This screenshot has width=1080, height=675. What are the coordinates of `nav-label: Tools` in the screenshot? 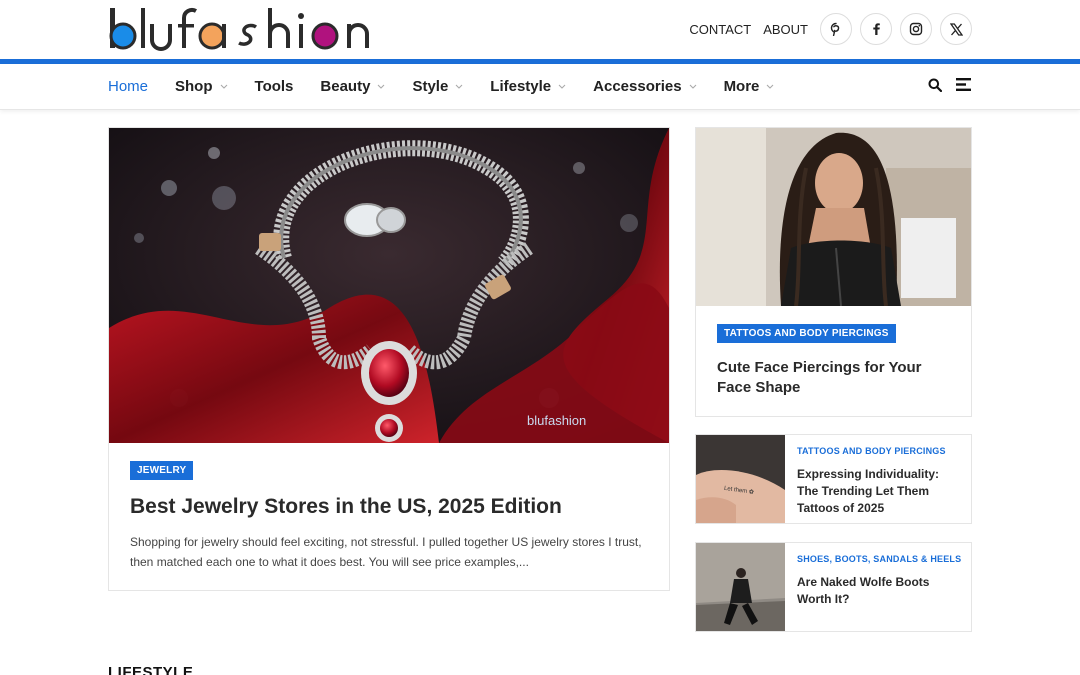 It's located at (274, 86).